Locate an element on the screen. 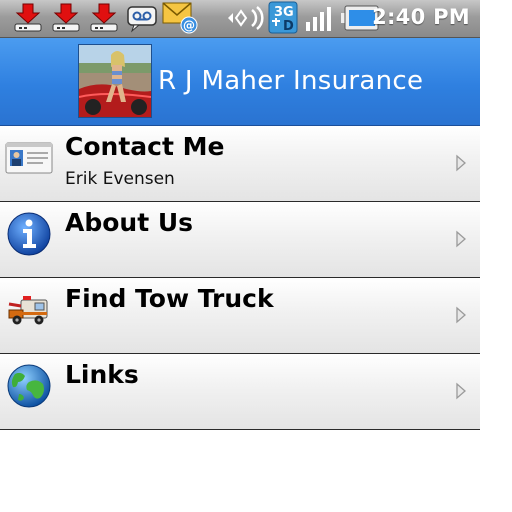  menu-item-title: Links is located at coordinates (102, 374).